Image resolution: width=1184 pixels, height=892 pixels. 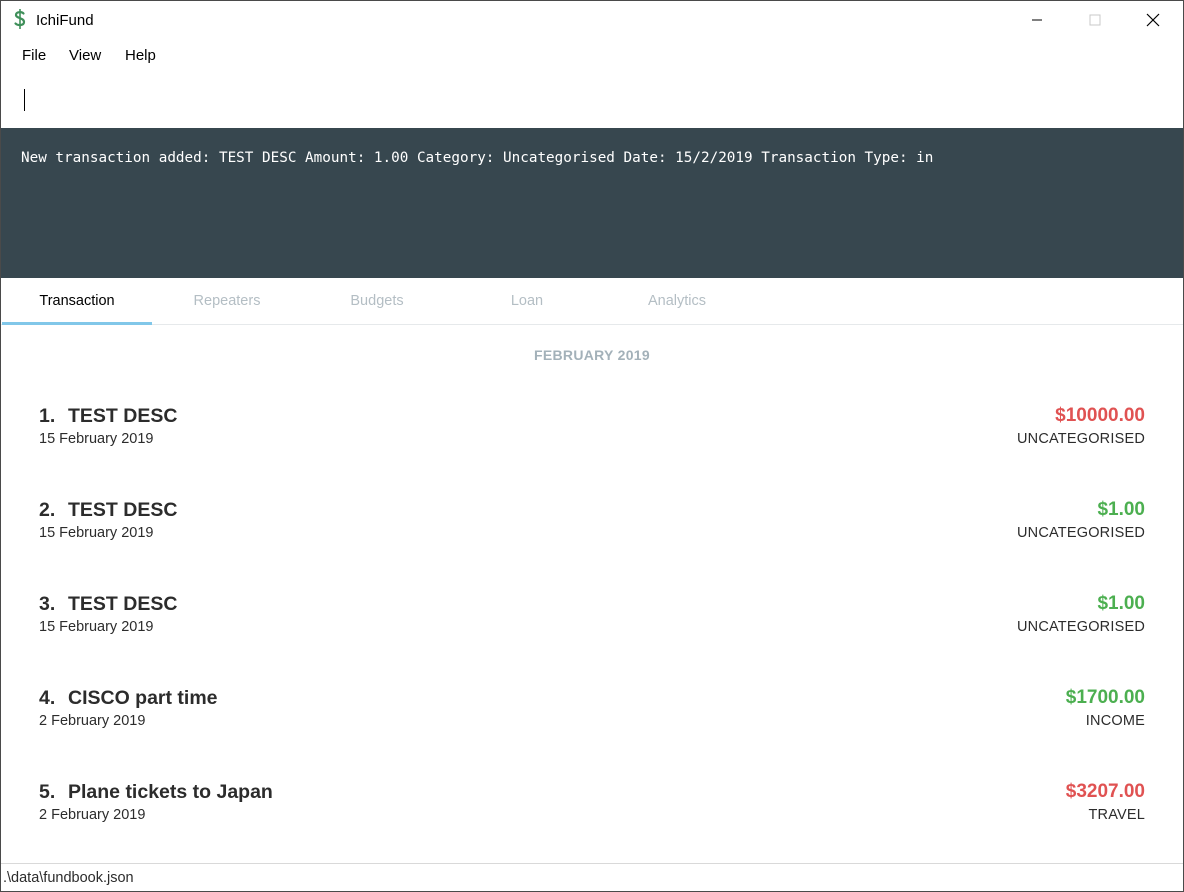 What do you see at coordinates (1116, 815) in the screenshot?
I see `item-category: TRAVEL` at bounding box center [1116, 815].